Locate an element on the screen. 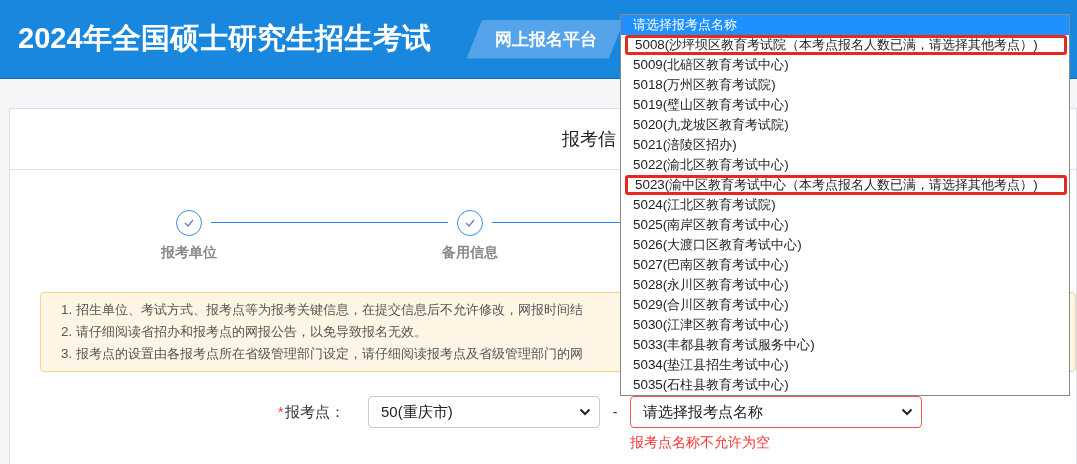 This screenshot has height=464, width=1077. dropdown-option: 5026(大渡口区教育考试中心) is located at coordinates (845, 245).